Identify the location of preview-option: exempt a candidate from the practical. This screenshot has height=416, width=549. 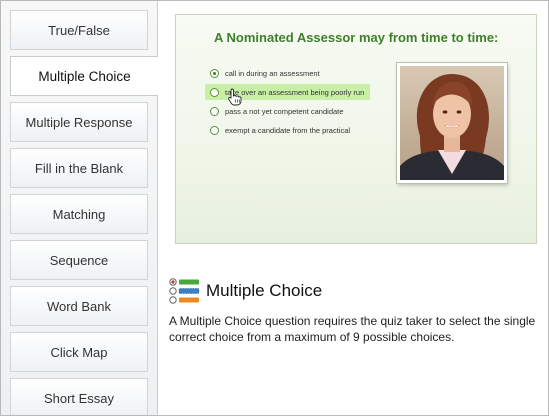
(280, 130).